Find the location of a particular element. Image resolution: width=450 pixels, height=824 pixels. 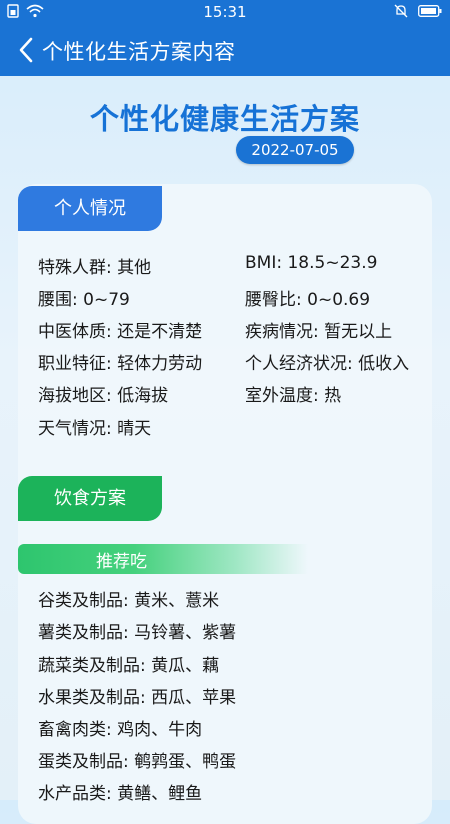

tab-personal-info: 个人情况 is located at coordinates (90, 208).